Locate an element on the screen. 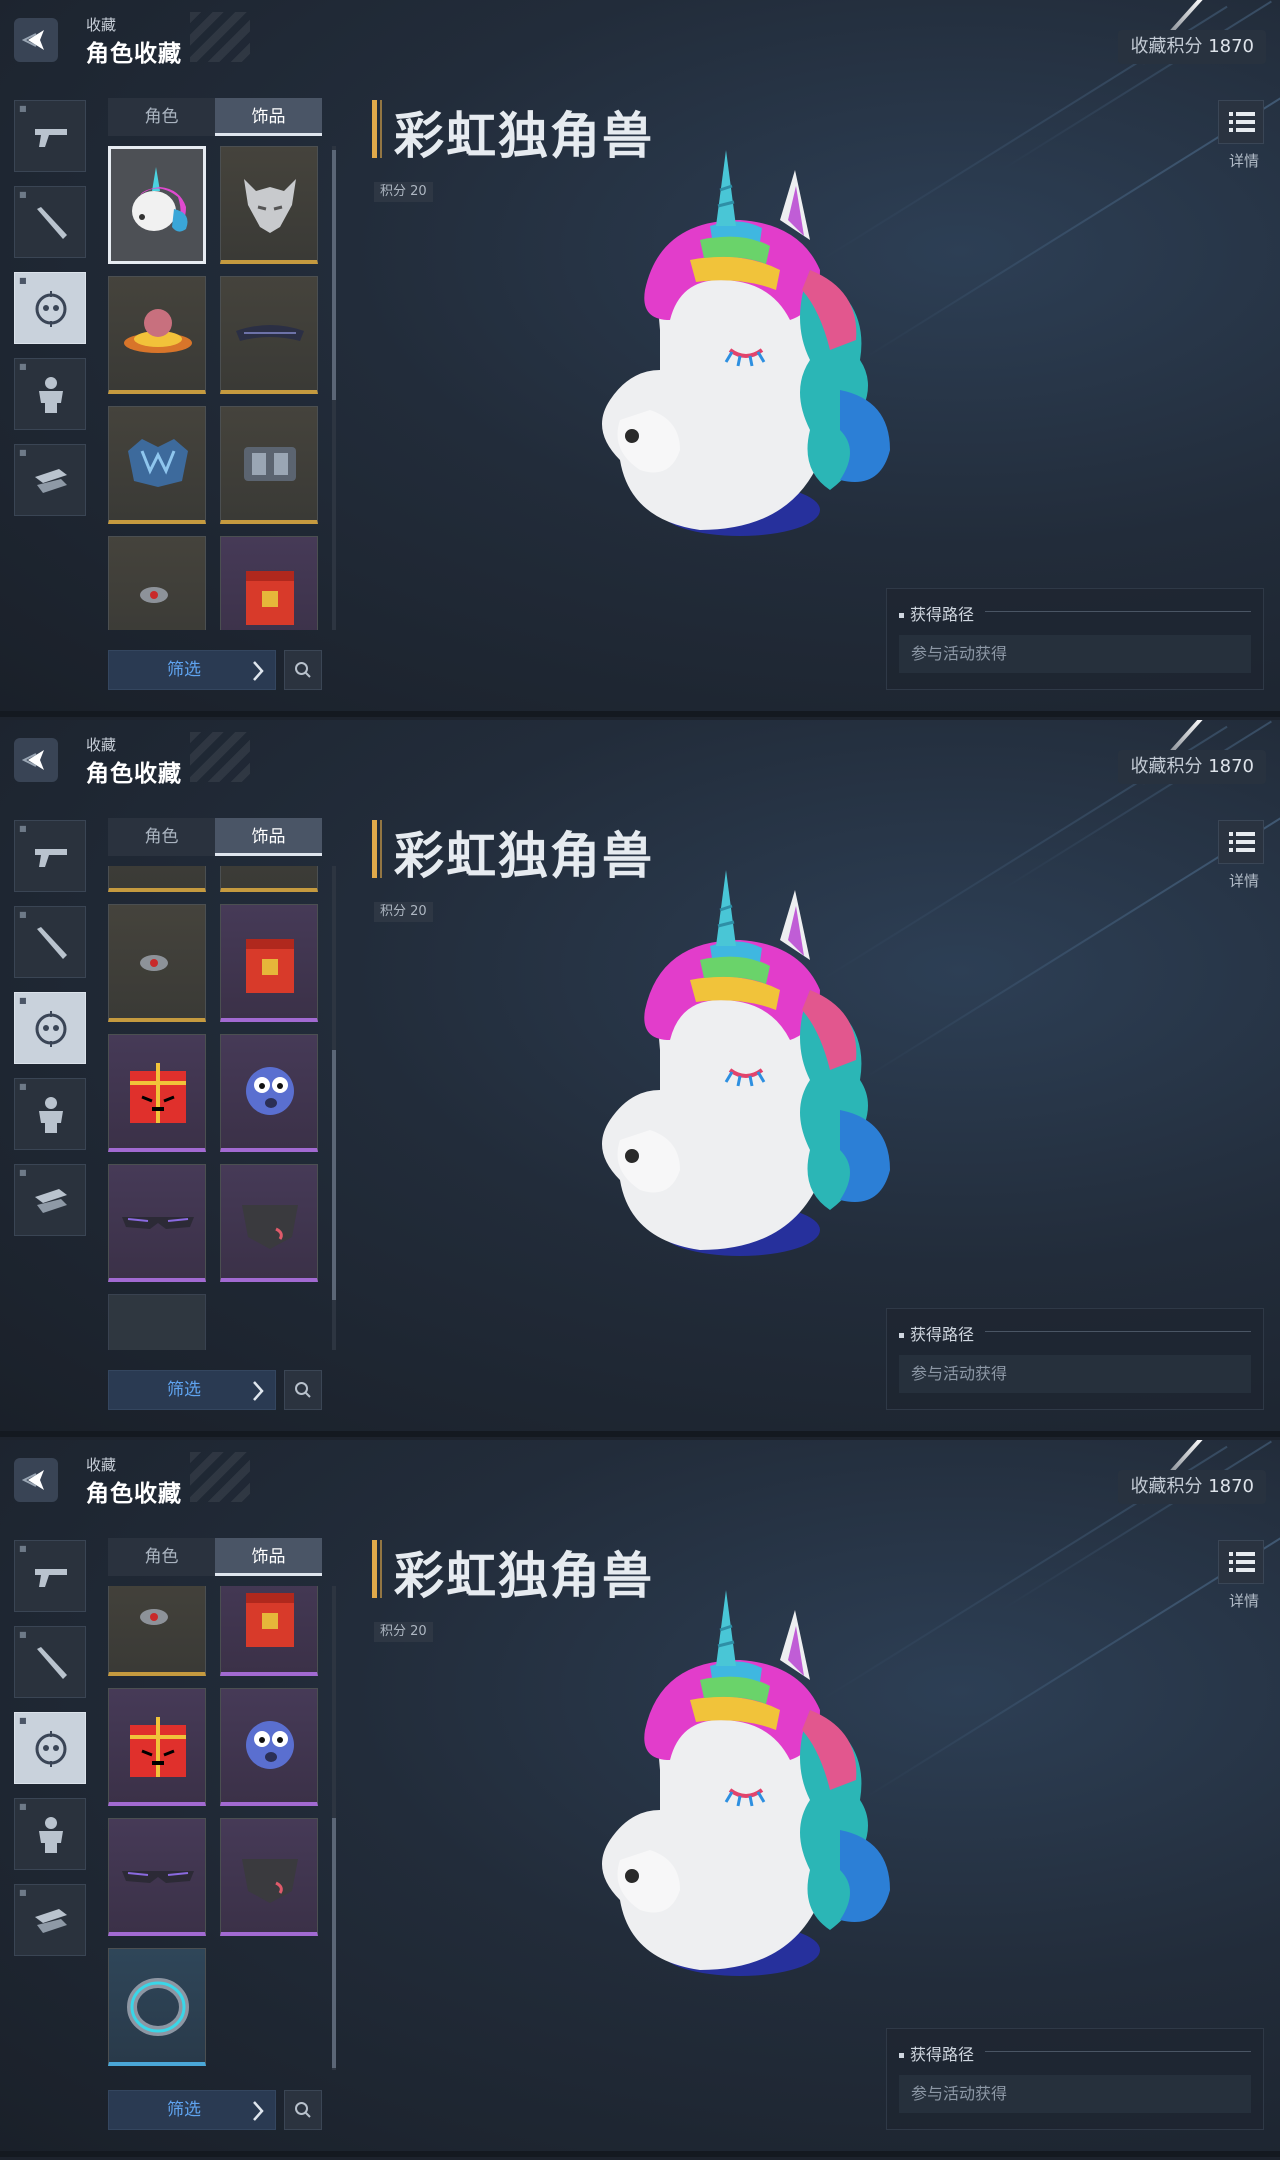  acquire-heading: 获得路径 is located at coordinates (936, 2053).